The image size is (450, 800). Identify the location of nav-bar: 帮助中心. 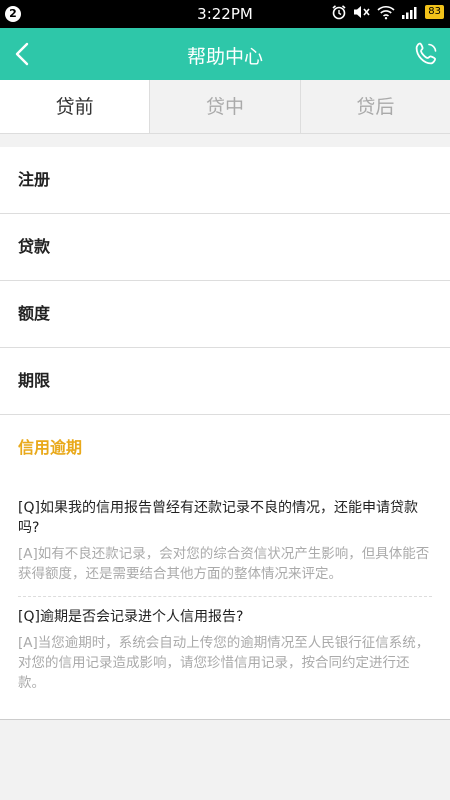
(225, 54).